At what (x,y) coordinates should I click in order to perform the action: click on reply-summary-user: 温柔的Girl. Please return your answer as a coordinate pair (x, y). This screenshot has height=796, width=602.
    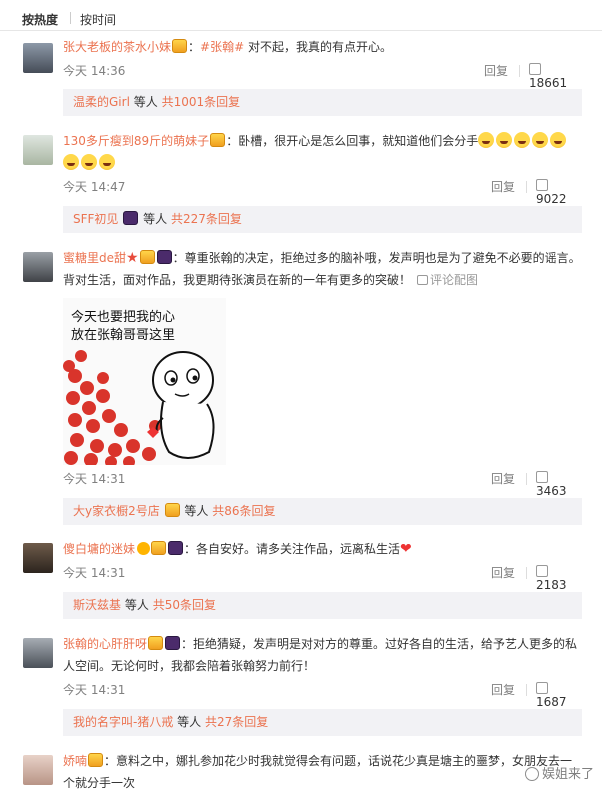
    Looking at the image, I should click on (101, 102).